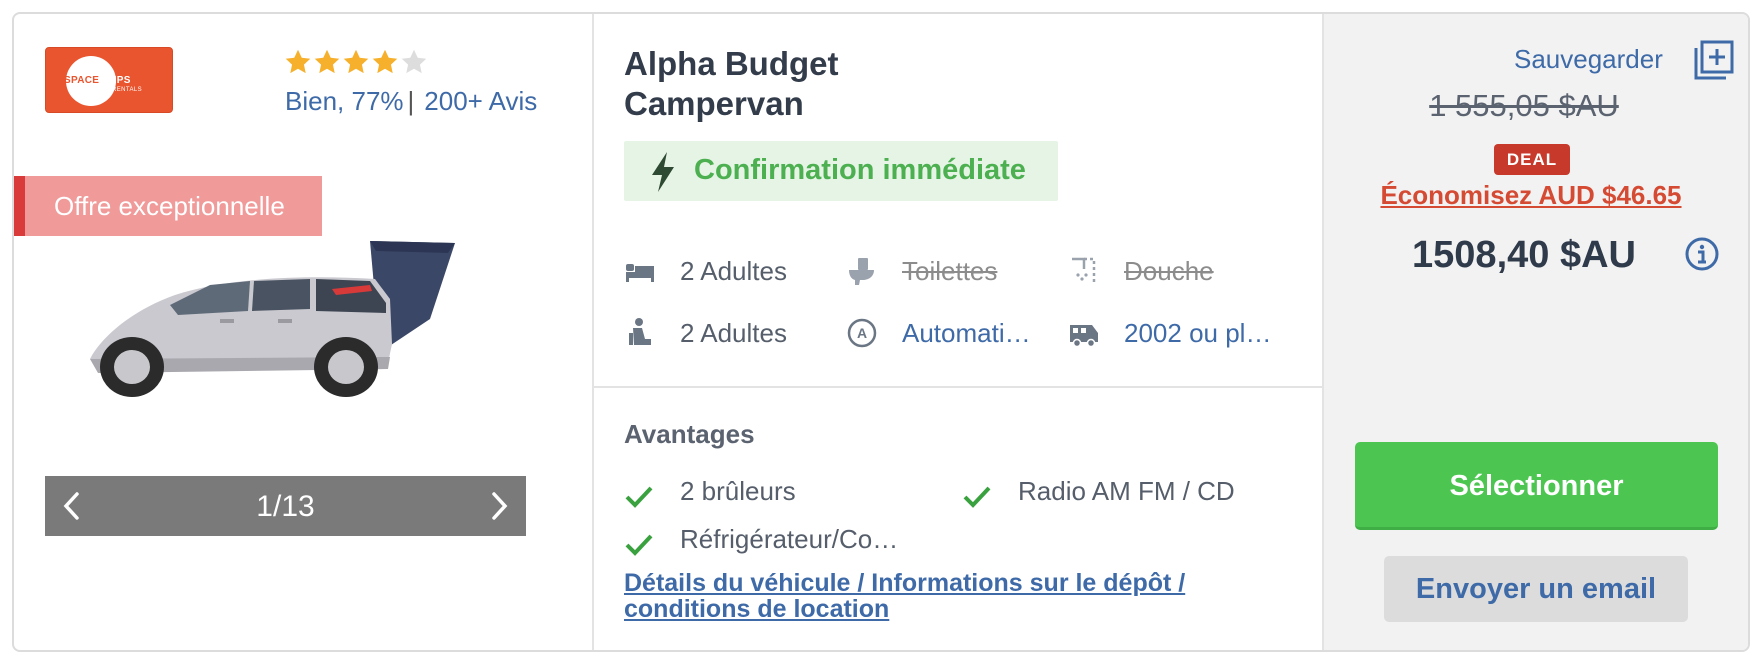 The width and height of the screenshot is (1762, 662). Describe the element at coordinates (1524, 105) in the screenshot. I see `original-price: 1 555,05 $AU` at that location.